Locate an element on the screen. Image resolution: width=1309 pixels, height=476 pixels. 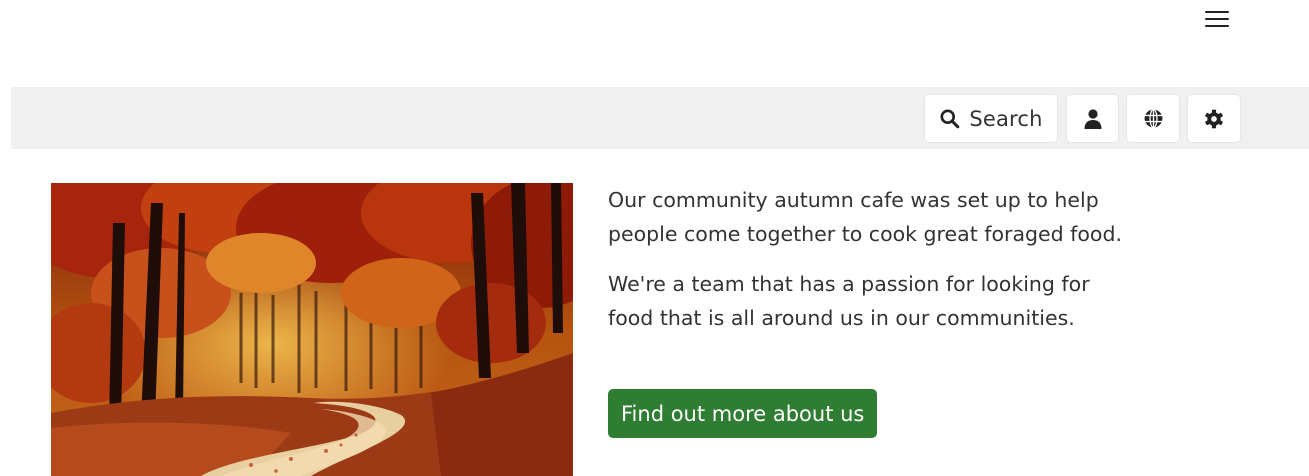
settings-button is located at coordinates (1214, 118).